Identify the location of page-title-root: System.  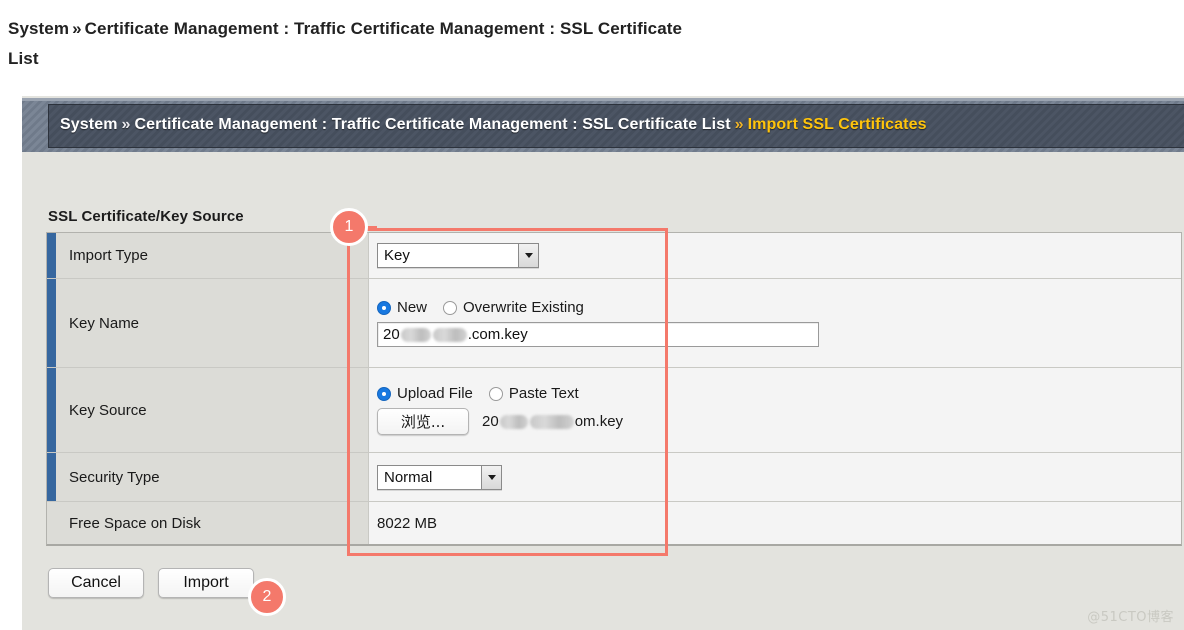
(39, 28).